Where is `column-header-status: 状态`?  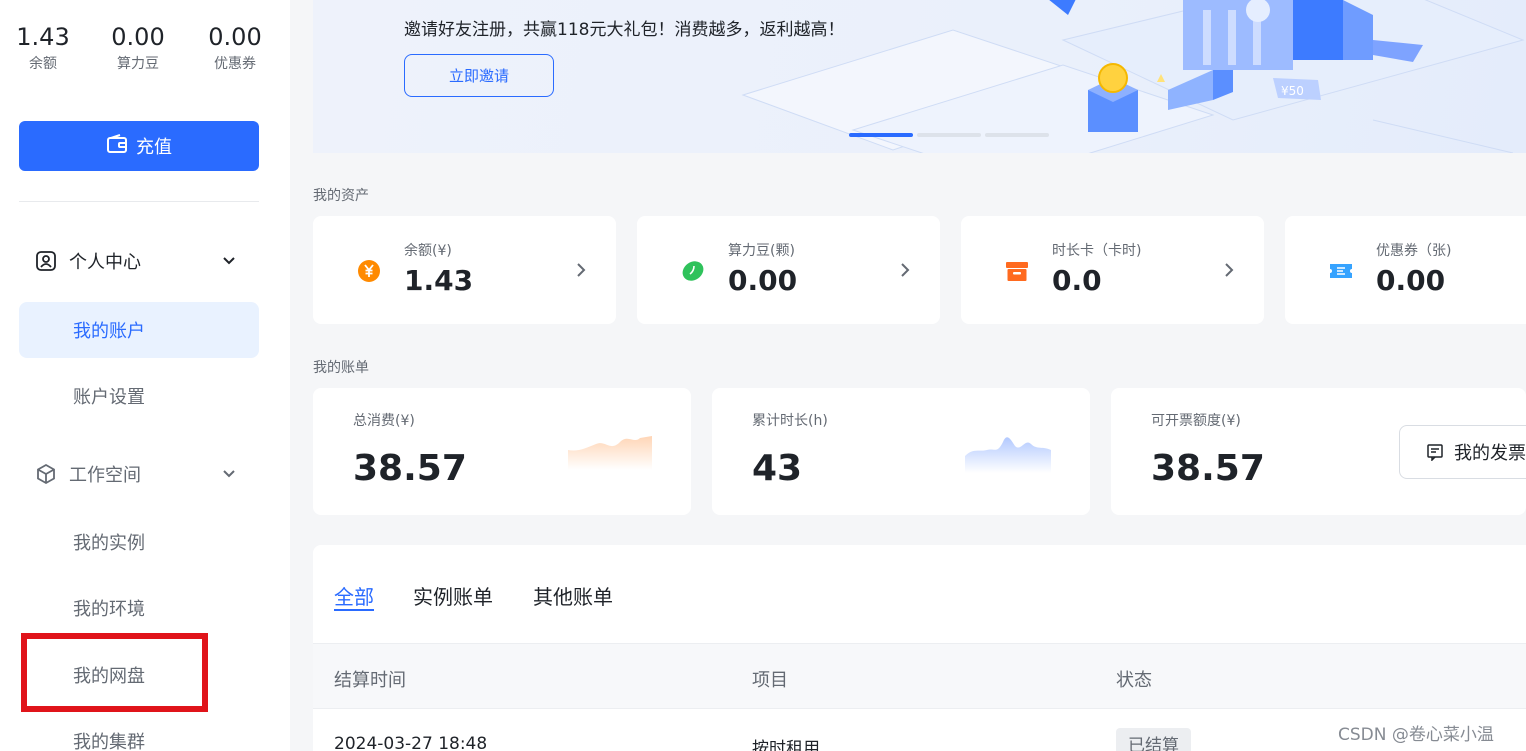 column-header-status: 状态 is located at coordinates (1134, 680).